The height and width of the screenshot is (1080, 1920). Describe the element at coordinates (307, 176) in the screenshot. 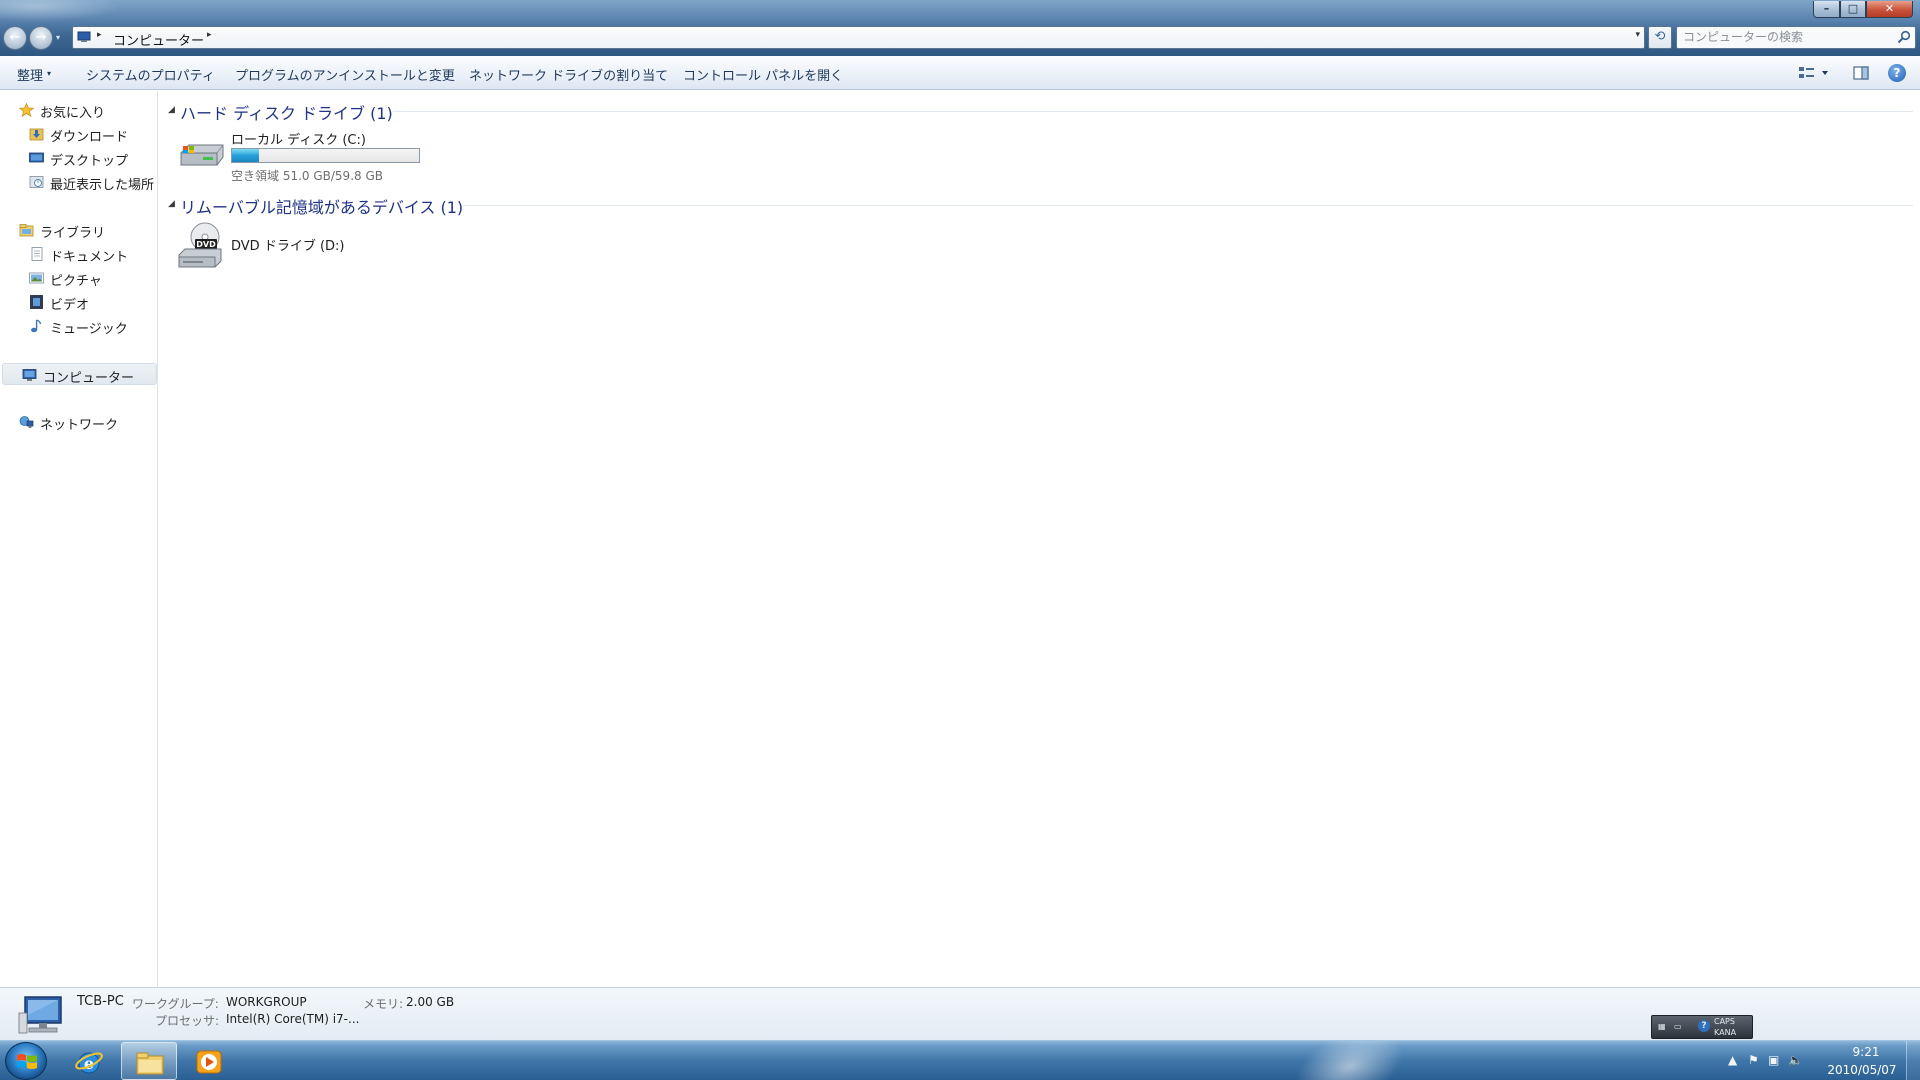

I see `drive-free-space: 空き領域 51.0 GB/59.8 GB` at that location.